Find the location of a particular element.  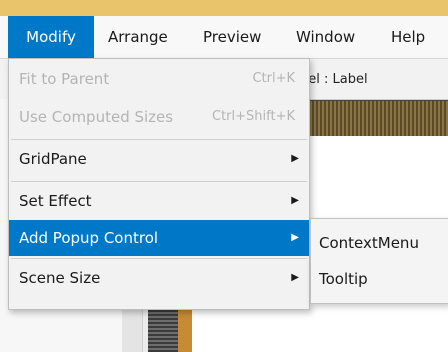

add-popup-control-label: Add Popup Control is located at coordinates (89, 238).